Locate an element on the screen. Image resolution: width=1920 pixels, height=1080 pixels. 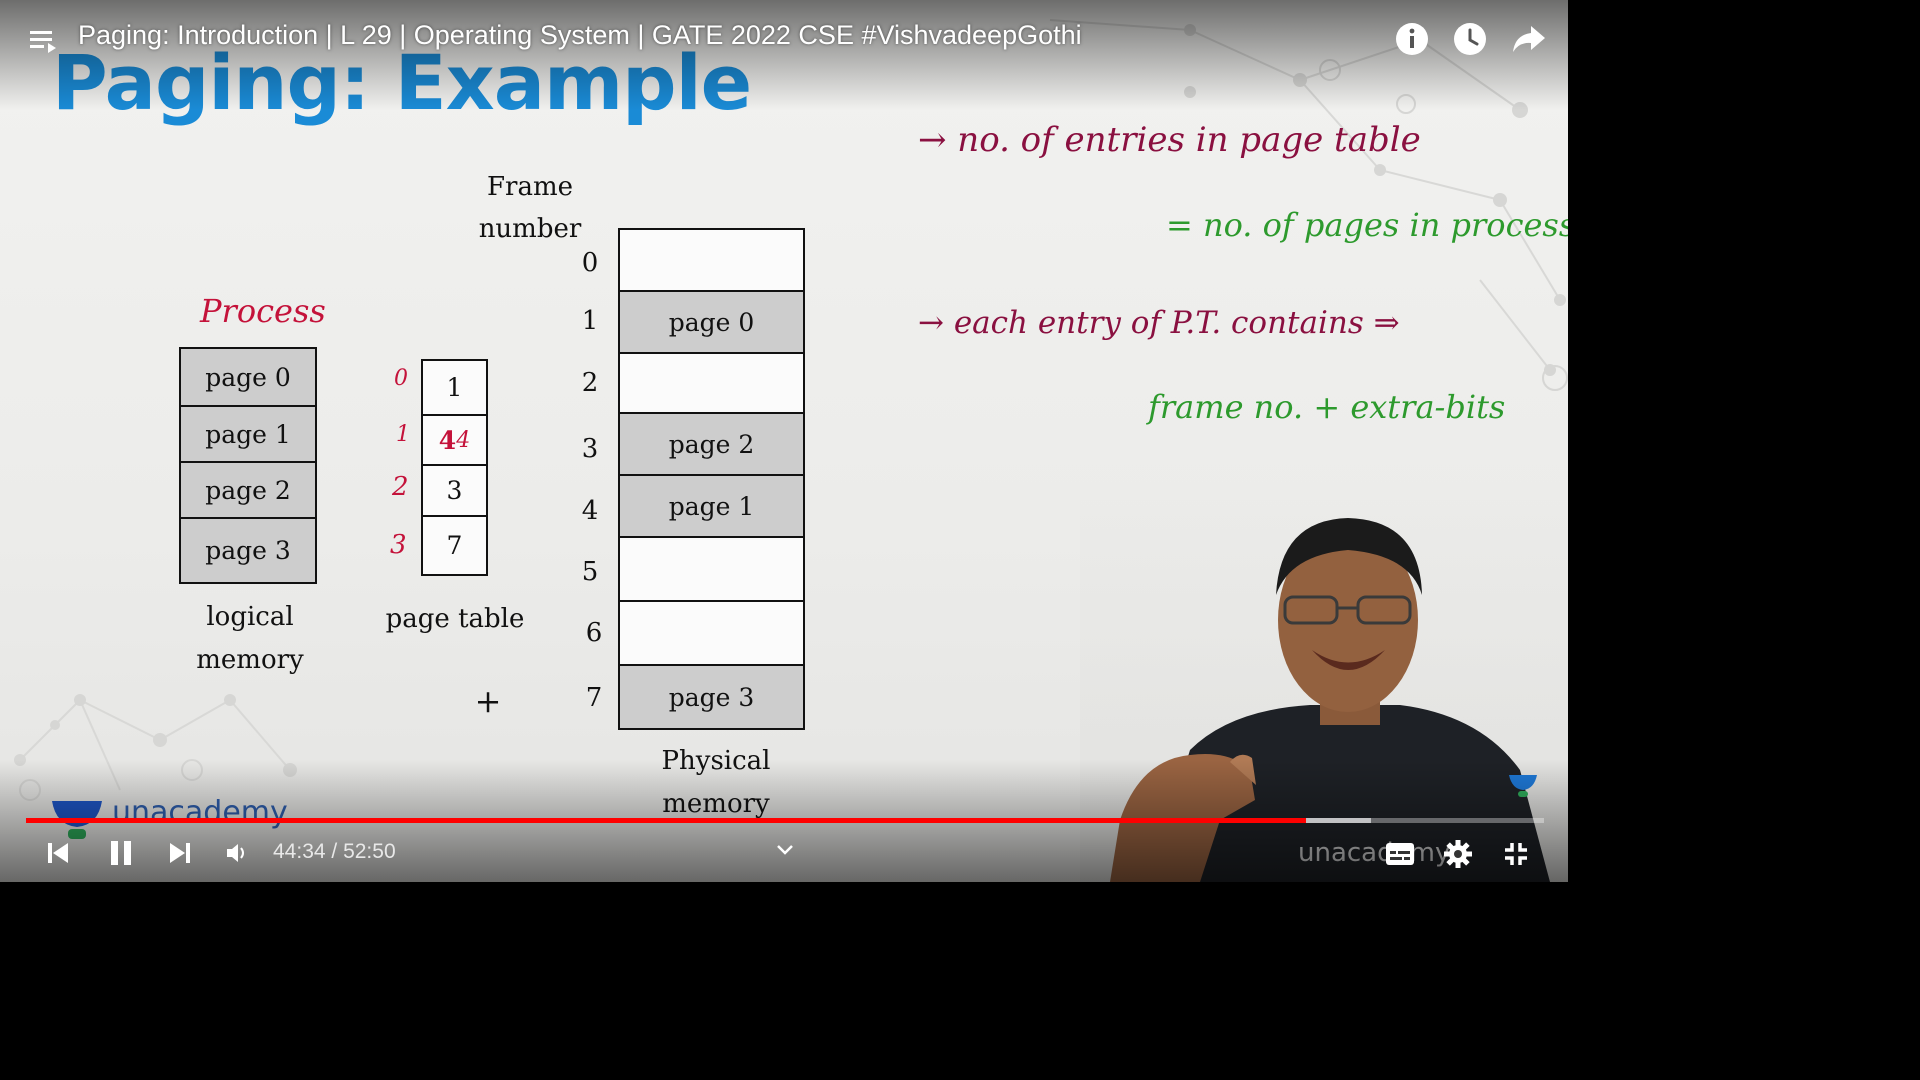
info-icon is located at coordinates (1412, 39).